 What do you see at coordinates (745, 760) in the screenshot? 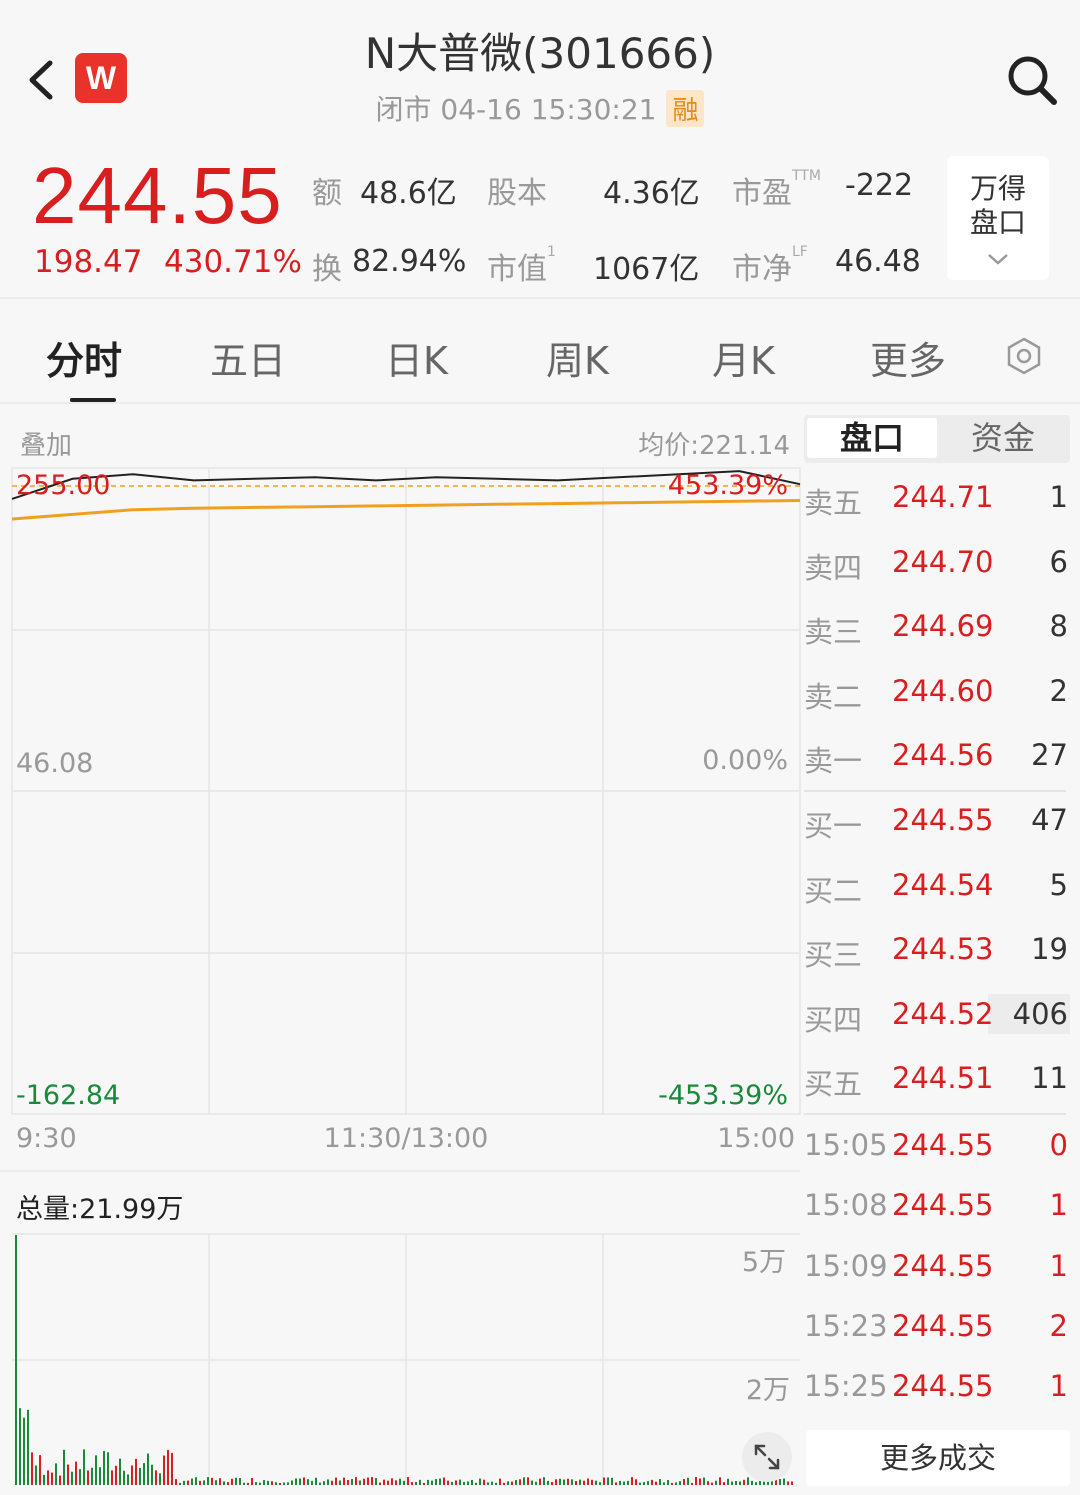
I see `y-mid-pct-label: 0.00%` at bounding box center [745, 760].